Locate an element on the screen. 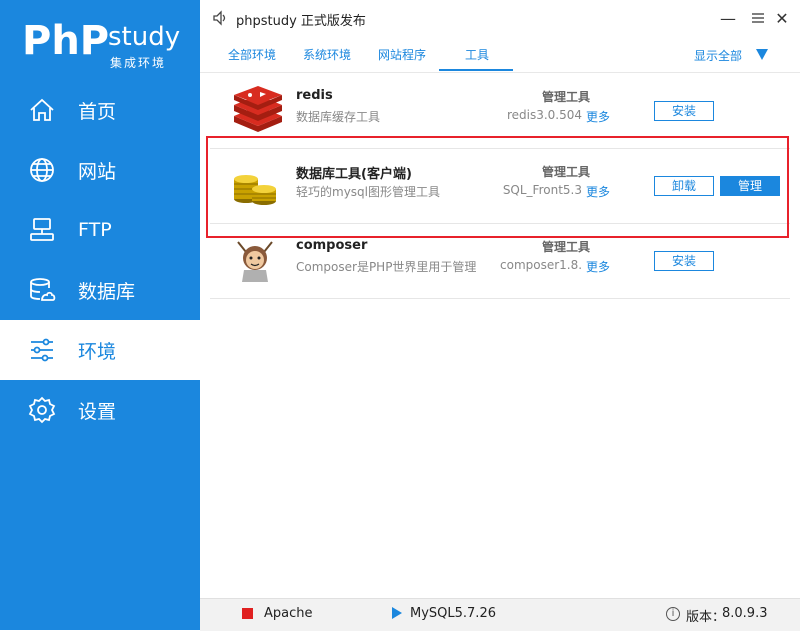 This screenshot has height=631, width=800. highlight-box is located at coordinates (497, 187).